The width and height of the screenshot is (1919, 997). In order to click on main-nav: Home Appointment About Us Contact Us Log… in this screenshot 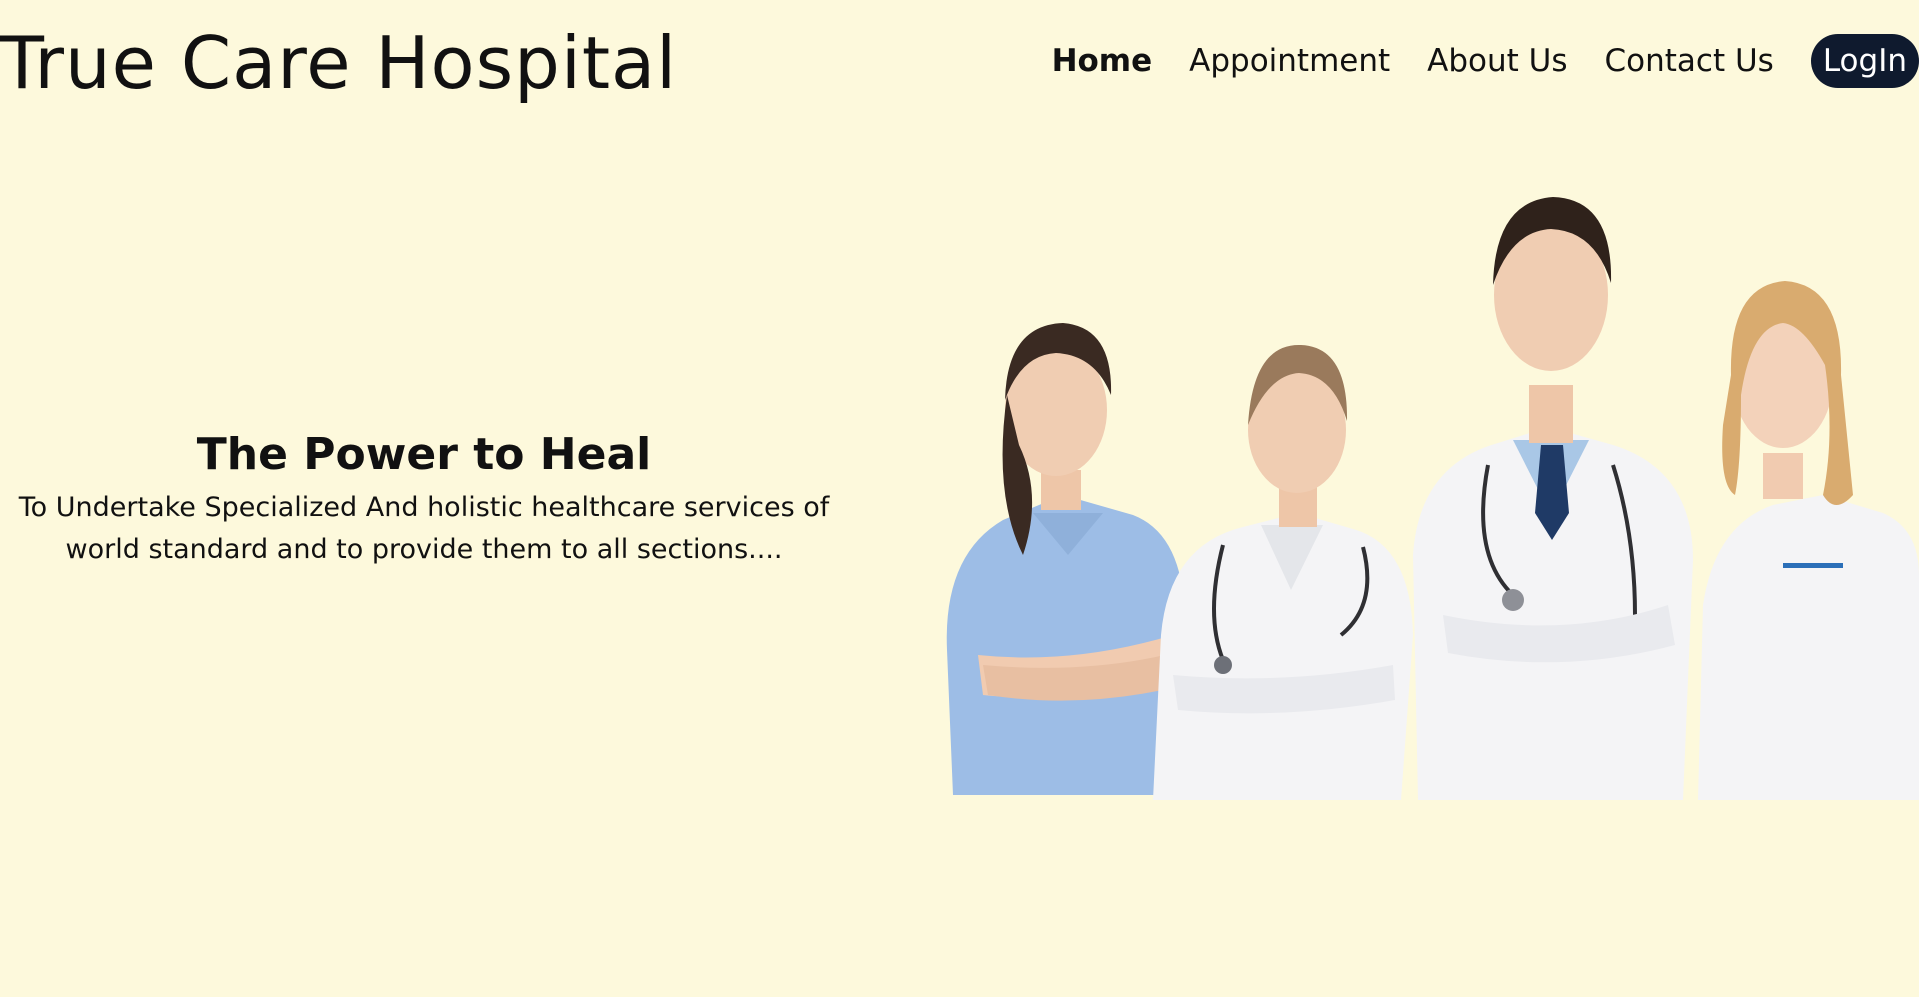, I will do `click(1485, 61)`.